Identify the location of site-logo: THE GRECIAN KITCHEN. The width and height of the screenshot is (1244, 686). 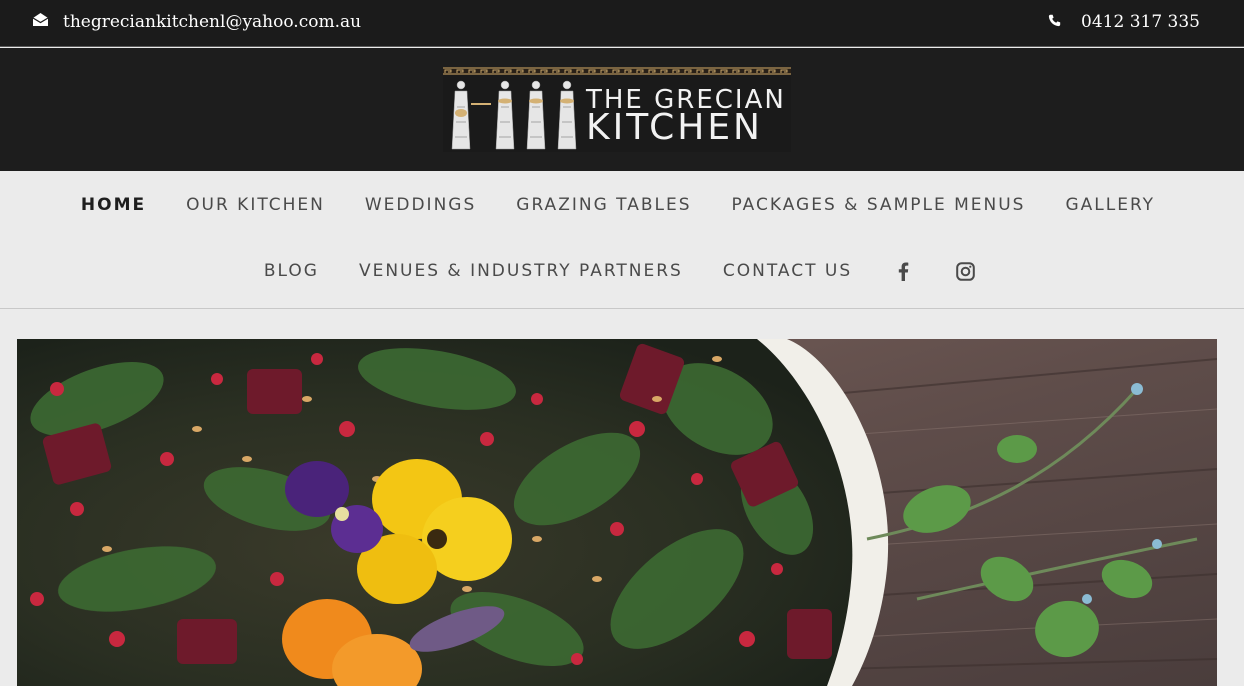
(617, 109).